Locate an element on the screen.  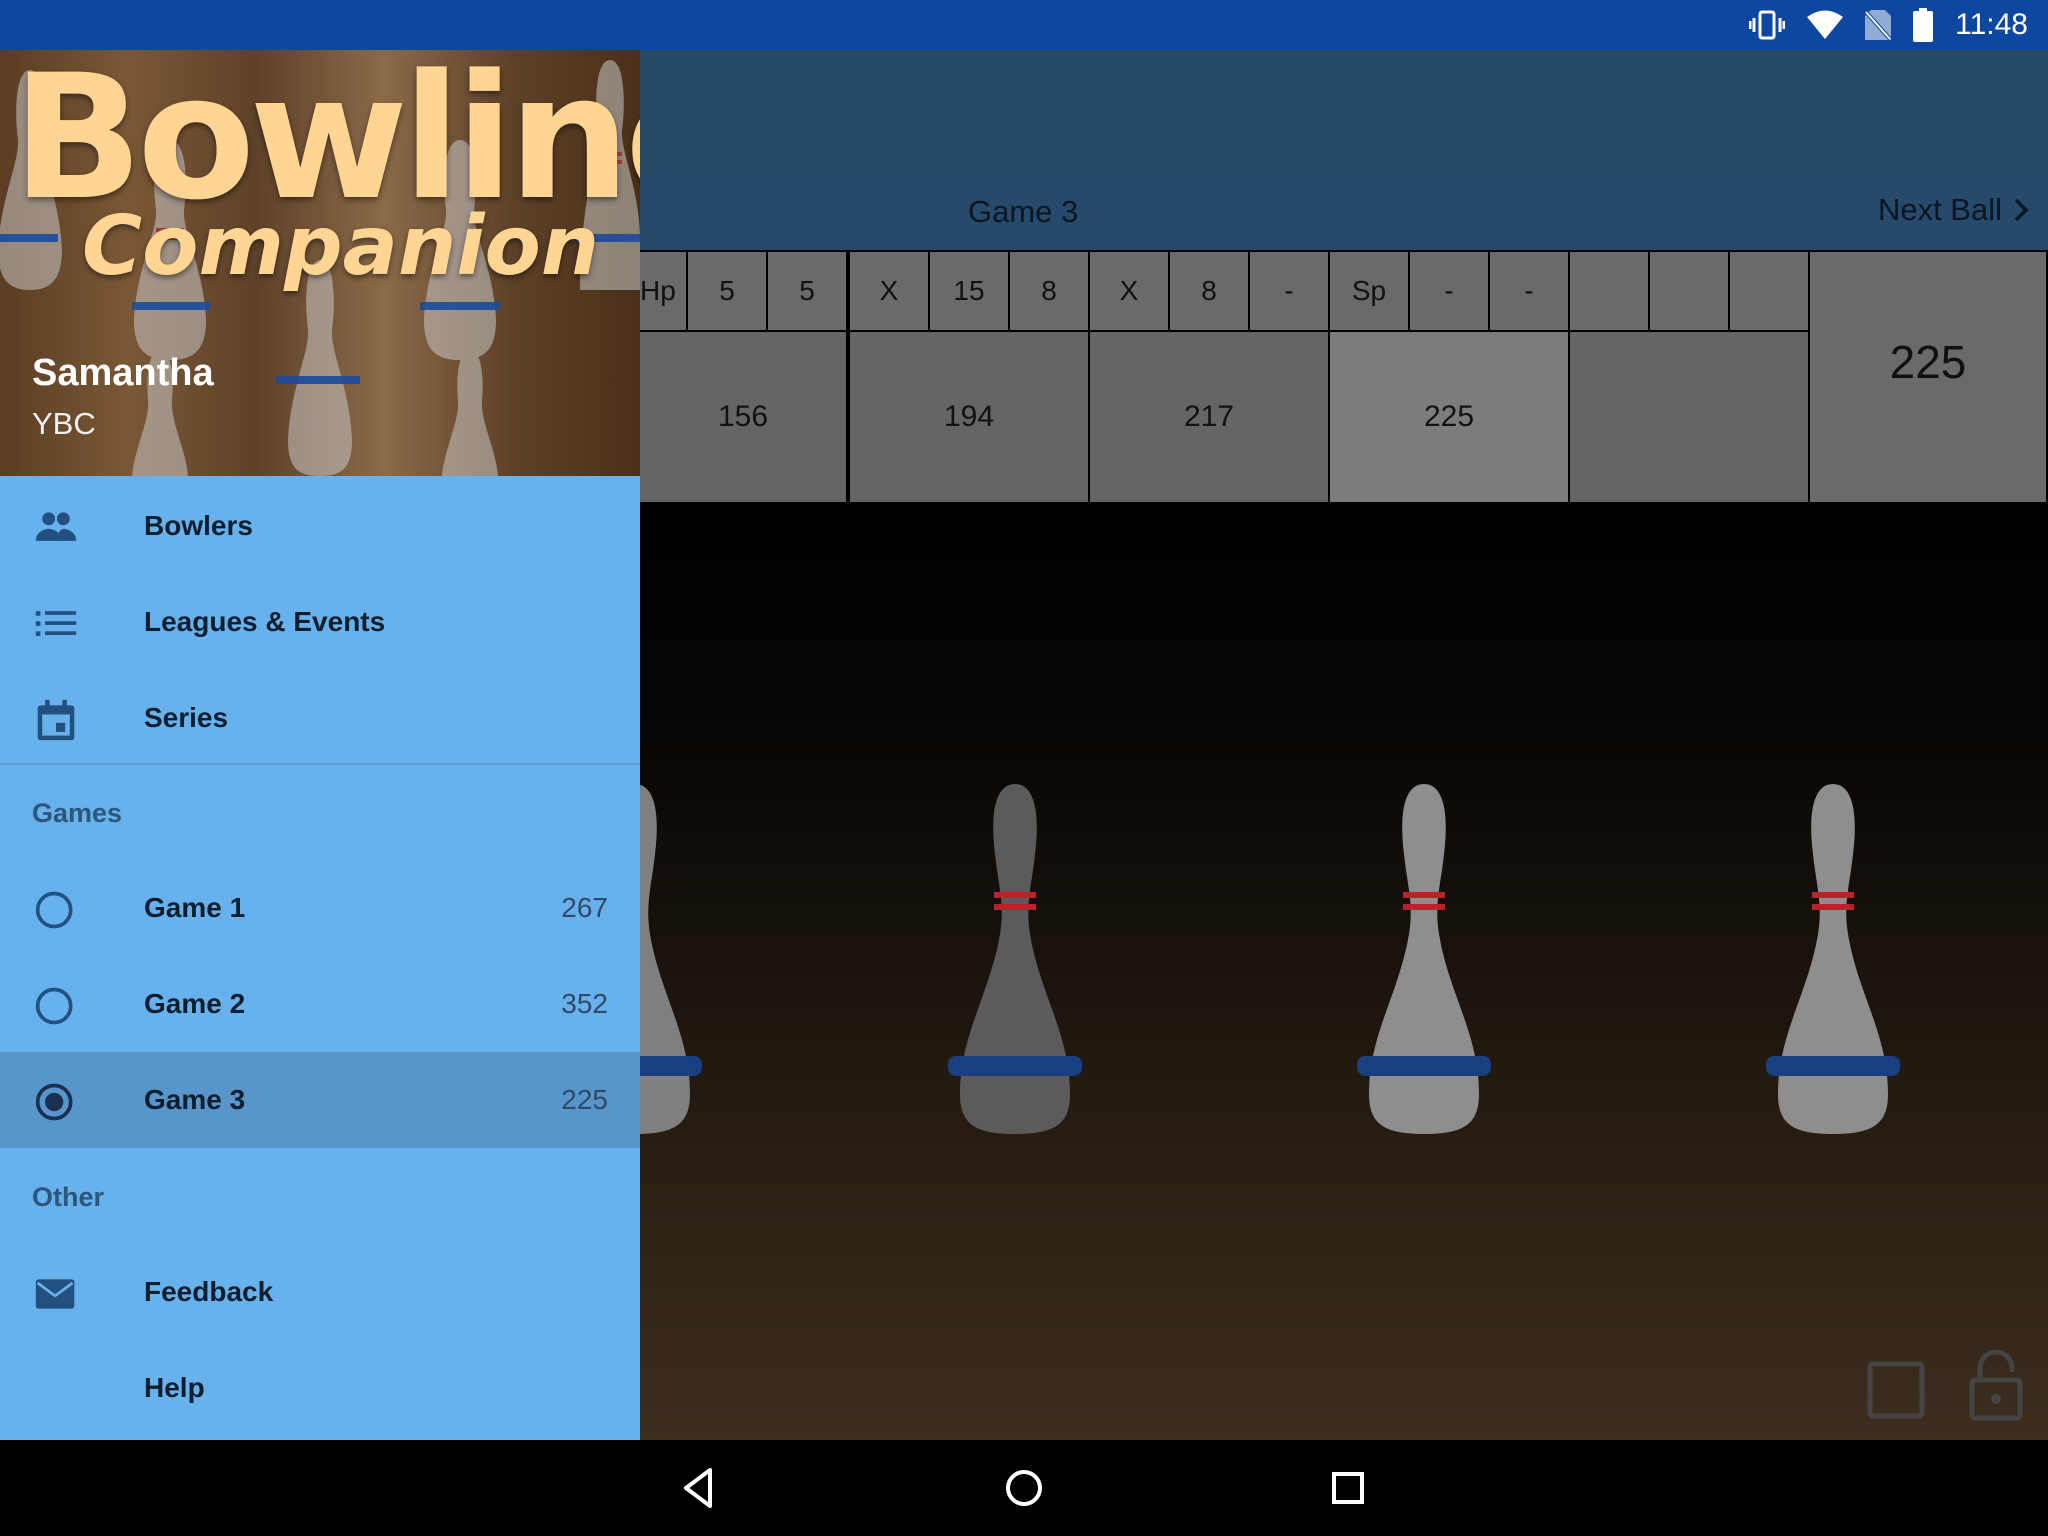
frame-score-cell: 217 is located at coordinates (1209, 417).